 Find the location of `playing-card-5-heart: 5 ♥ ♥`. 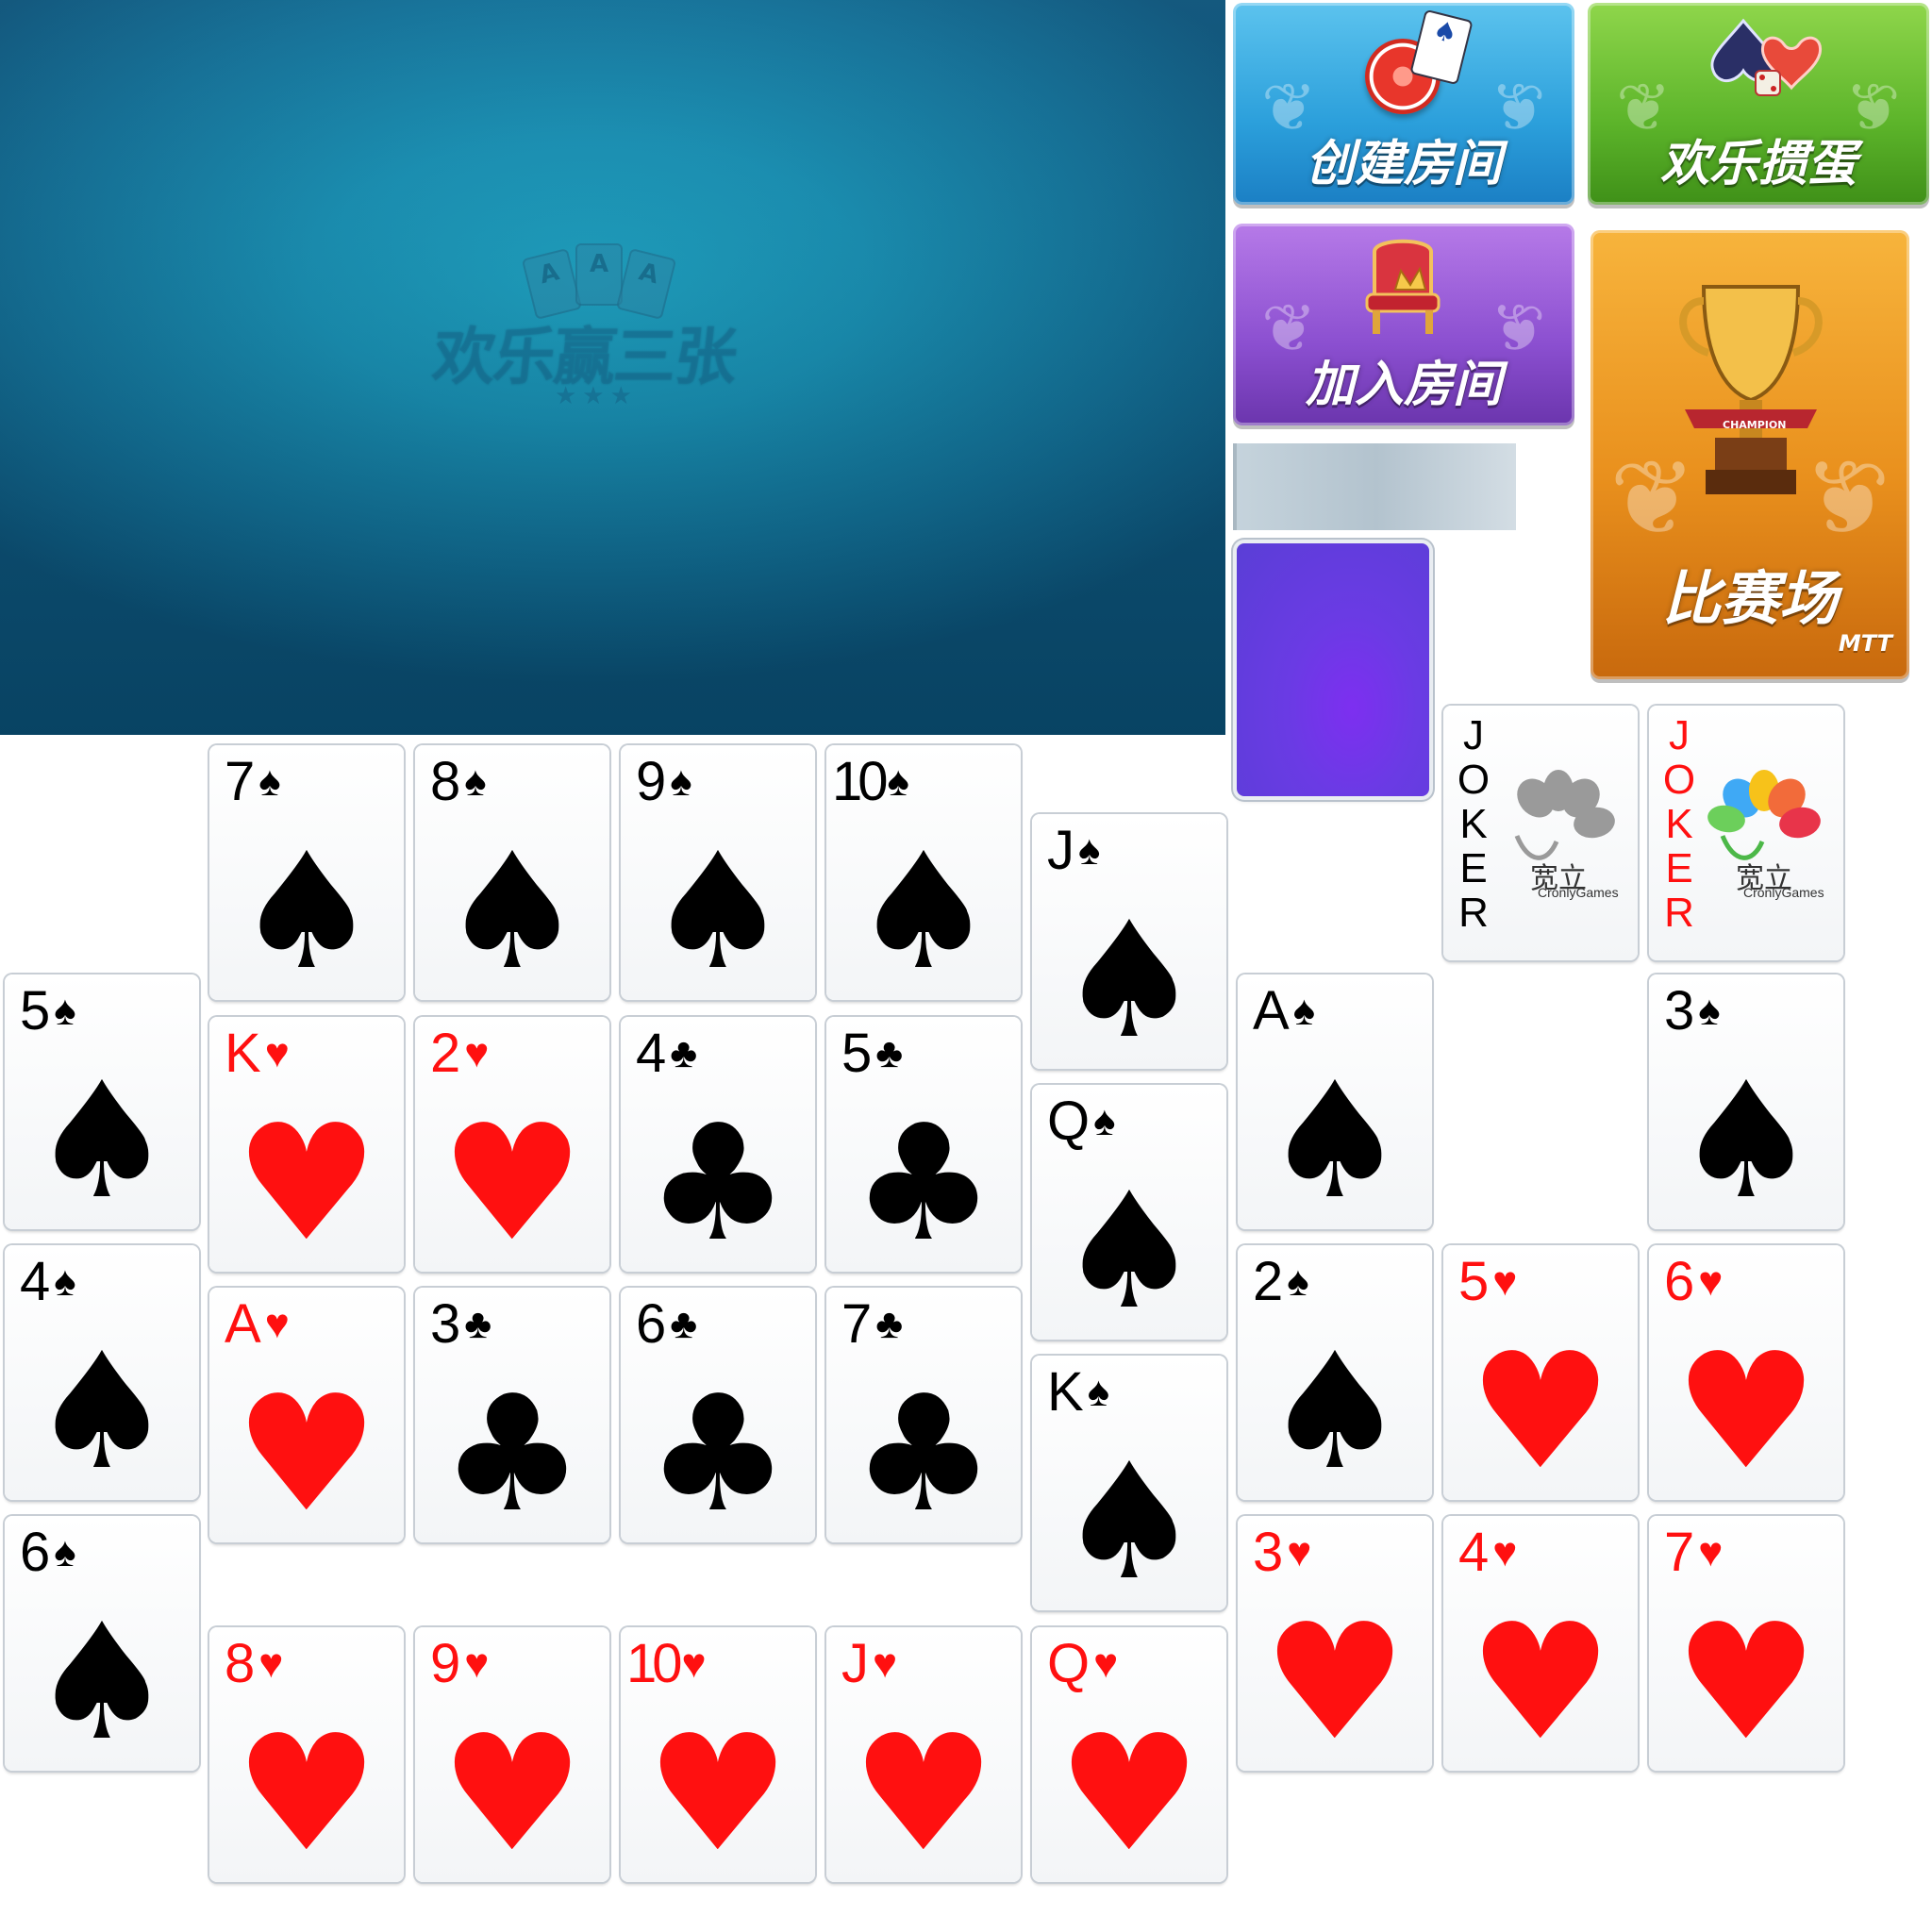

playing-card-5-heart: 5 ♥ ♥ is located at coordinates (1540, 1373).